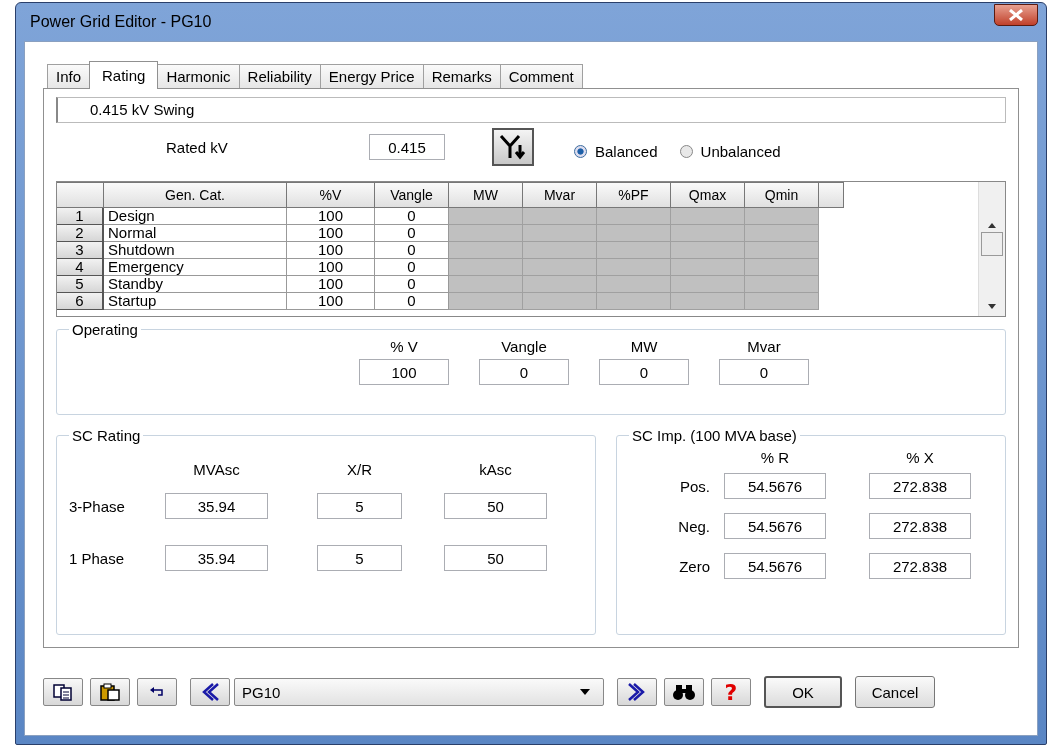  What do you see at coordinates (626, 151) in the screenshot?
I see `radio-label: Balanced` at bounding box center [626, 151].